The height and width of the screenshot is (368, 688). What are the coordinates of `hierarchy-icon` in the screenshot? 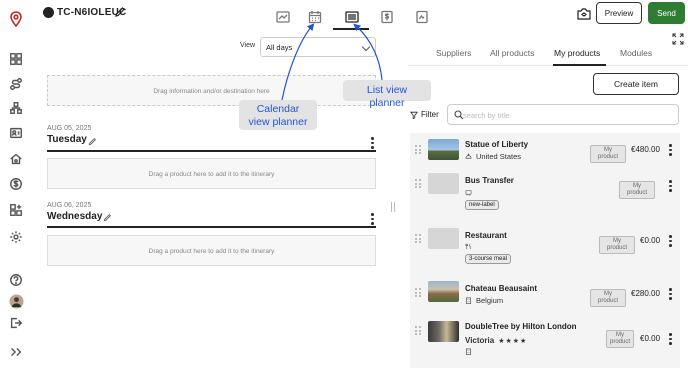 It's located at (16, 108).